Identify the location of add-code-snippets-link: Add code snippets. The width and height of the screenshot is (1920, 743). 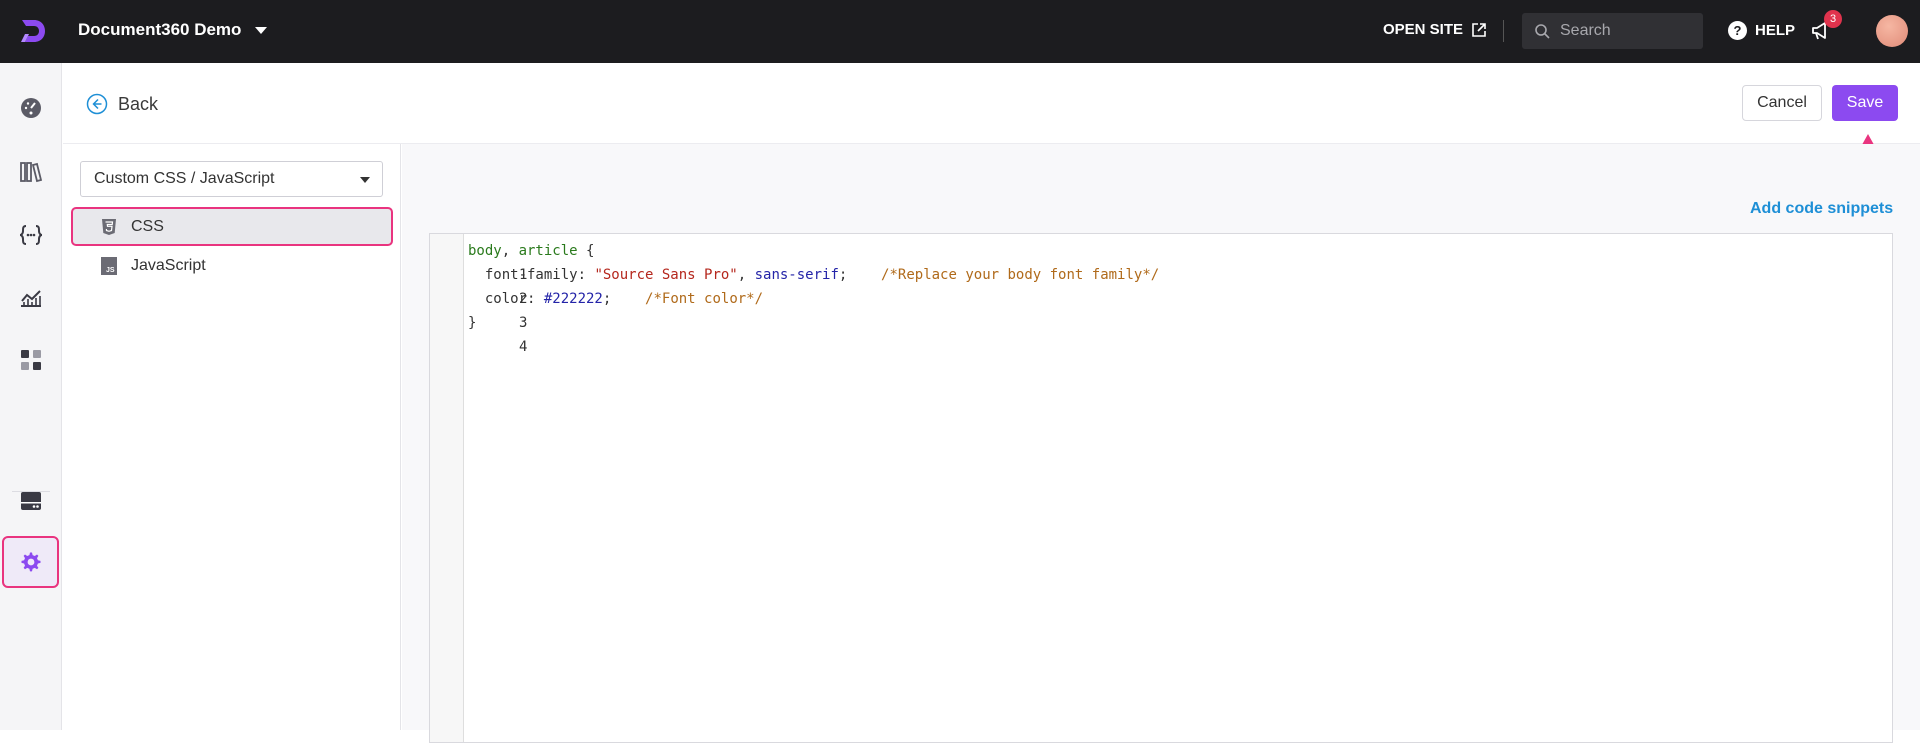
(1821, 209).